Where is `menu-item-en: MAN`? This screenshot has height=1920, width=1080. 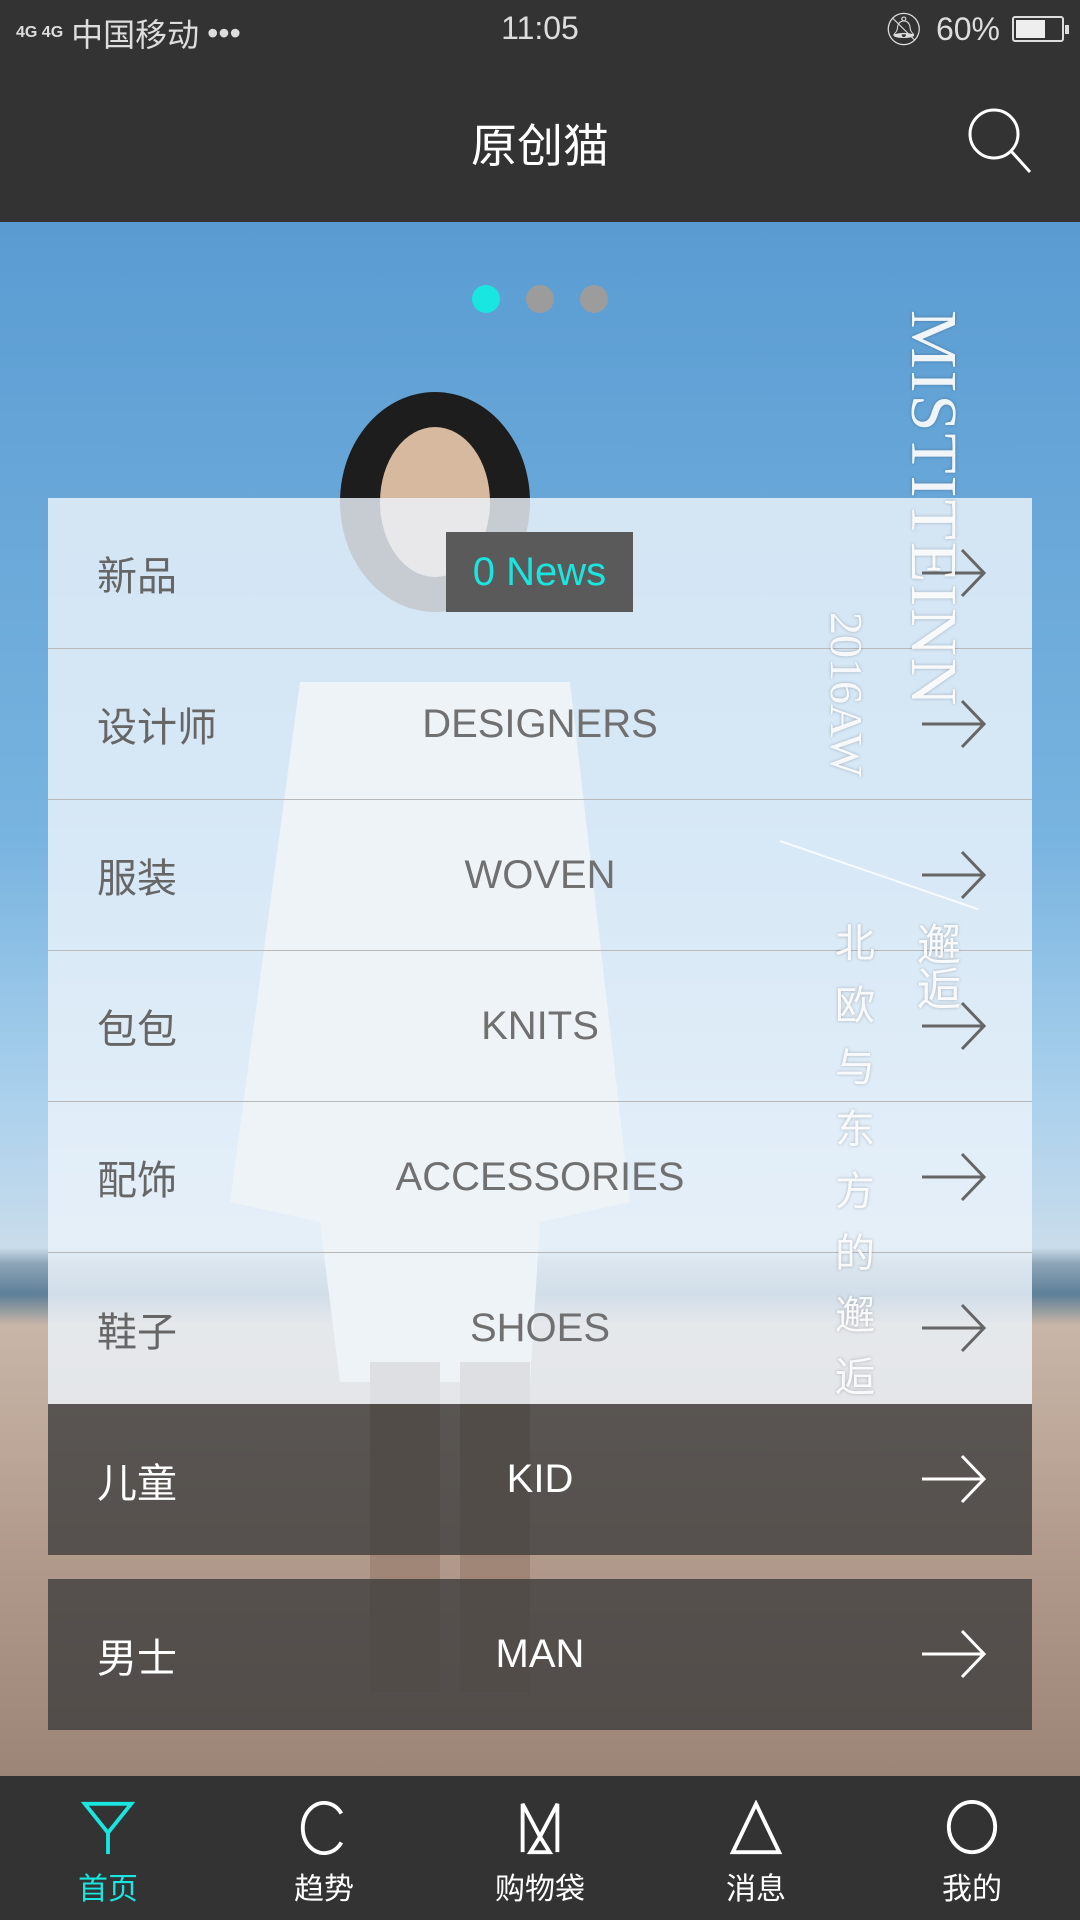 menu-item-en: MAN is located at coordinates (540, 1654).